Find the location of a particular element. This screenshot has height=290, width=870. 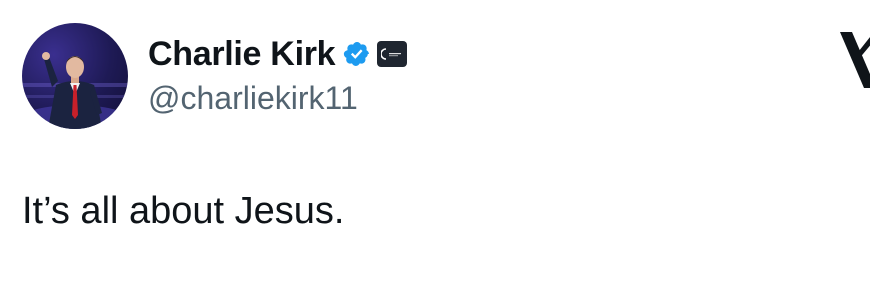

verified-badge-icon is located at coordinates (357, 54).